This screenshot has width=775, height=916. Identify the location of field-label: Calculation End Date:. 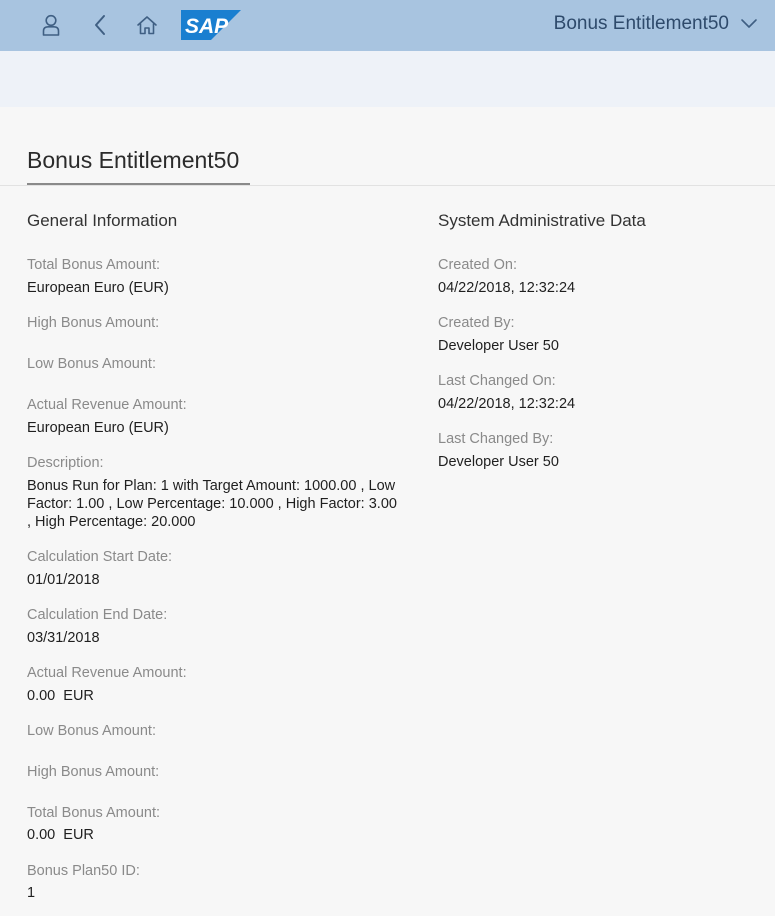
(97, 615).